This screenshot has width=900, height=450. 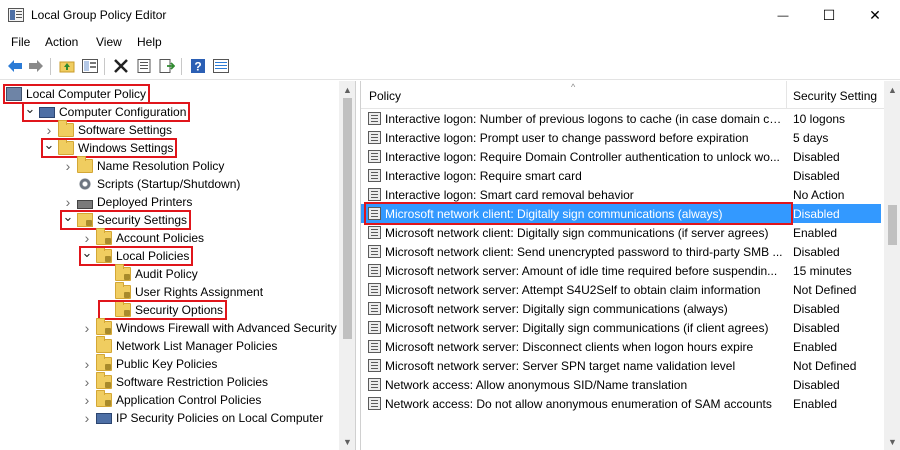 What do you see at coordinates (90, 66) in the screenshot?
I see `show-hide-tree-button` at bounding box center [90, 66].